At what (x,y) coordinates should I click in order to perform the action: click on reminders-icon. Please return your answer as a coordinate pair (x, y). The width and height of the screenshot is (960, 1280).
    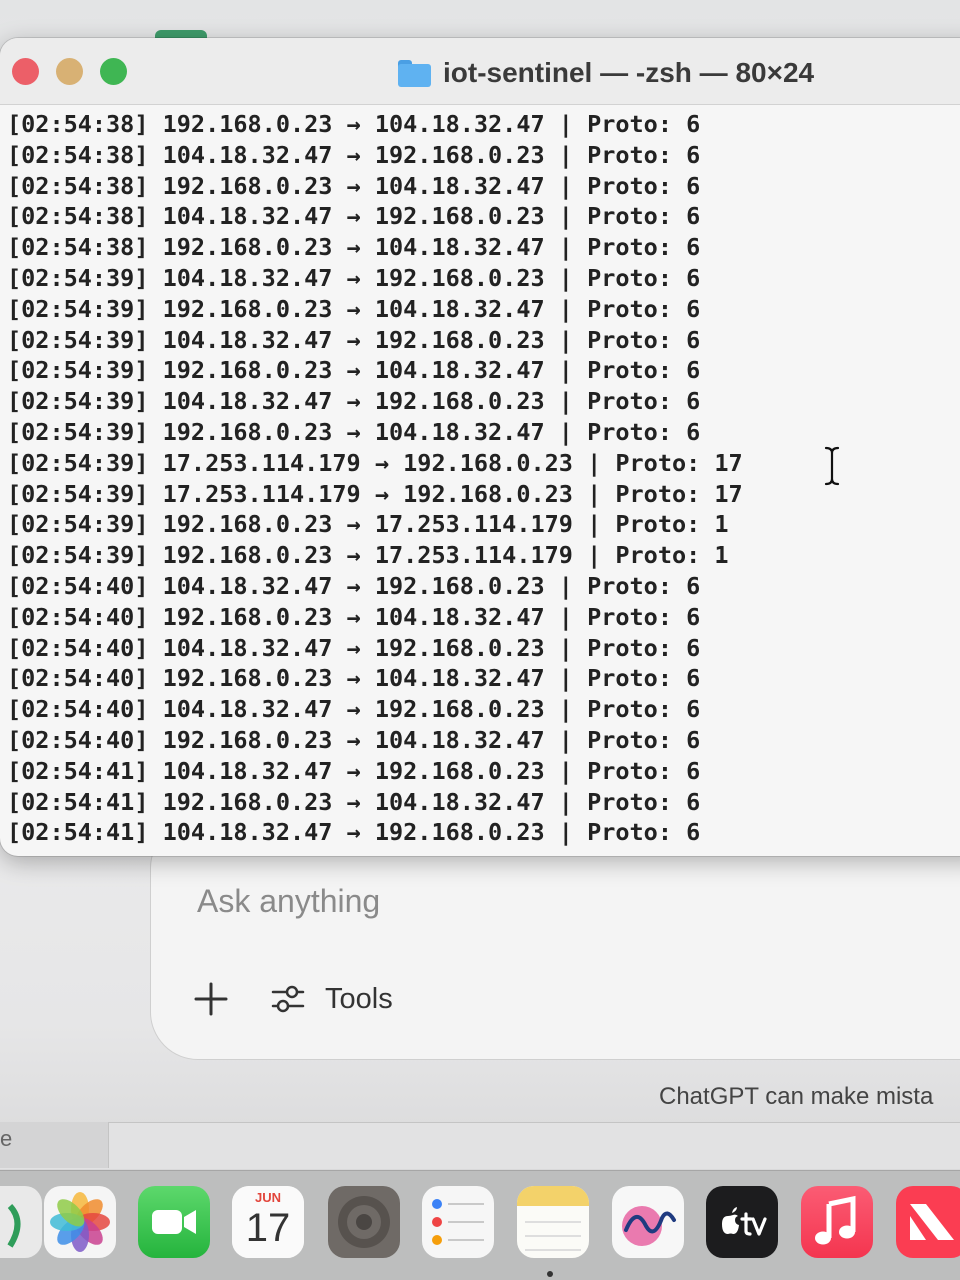
    Looking at the image, I should click on (458, 1222).